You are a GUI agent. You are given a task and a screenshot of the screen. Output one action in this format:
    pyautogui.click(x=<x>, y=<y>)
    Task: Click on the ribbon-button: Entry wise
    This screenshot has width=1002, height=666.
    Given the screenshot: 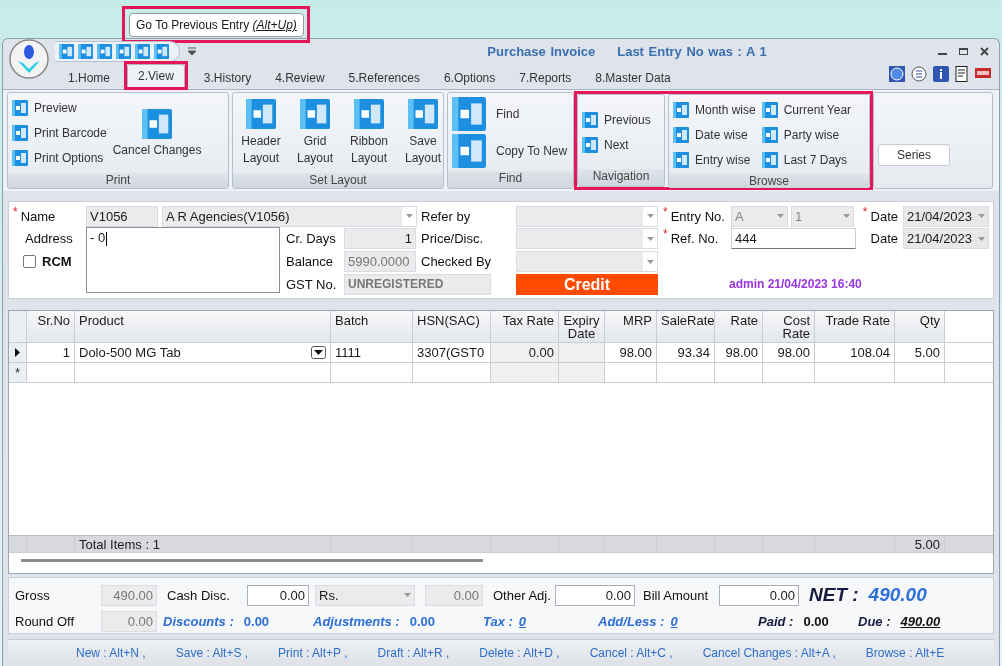 What is the action you would take?
    pyautogui.click(x=714, y=159)
    